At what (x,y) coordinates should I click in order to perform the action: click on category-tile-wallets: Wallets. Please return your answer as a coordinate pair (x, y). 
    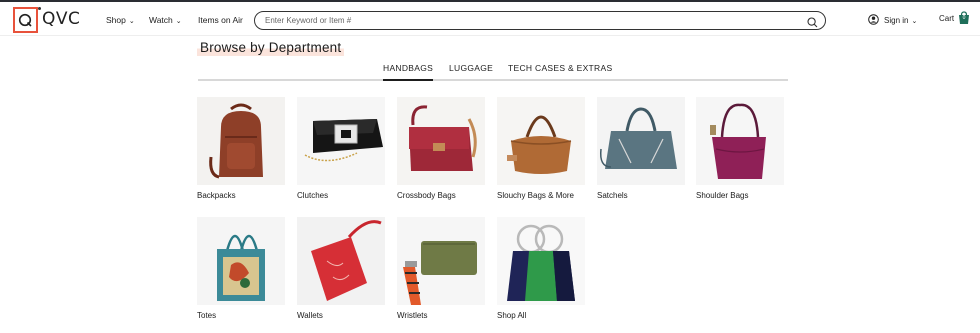
    Looking at the image, I should click on (341, 268).